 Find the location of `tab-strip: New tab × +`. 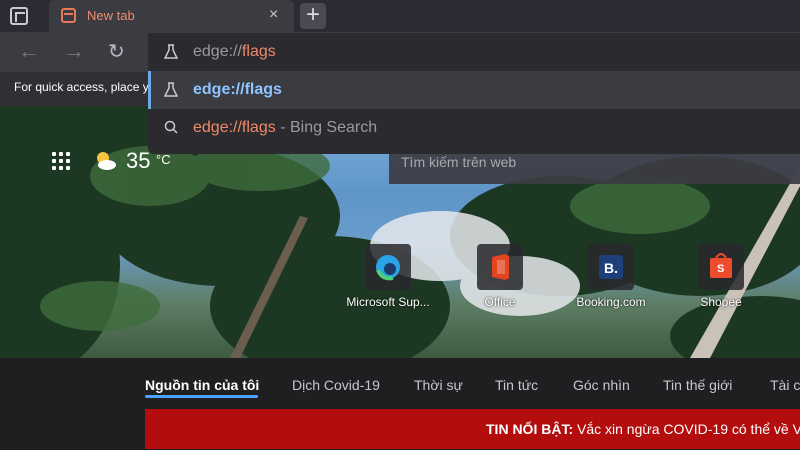

tab-strip: New tab × + is located at coordinates (400, 16).